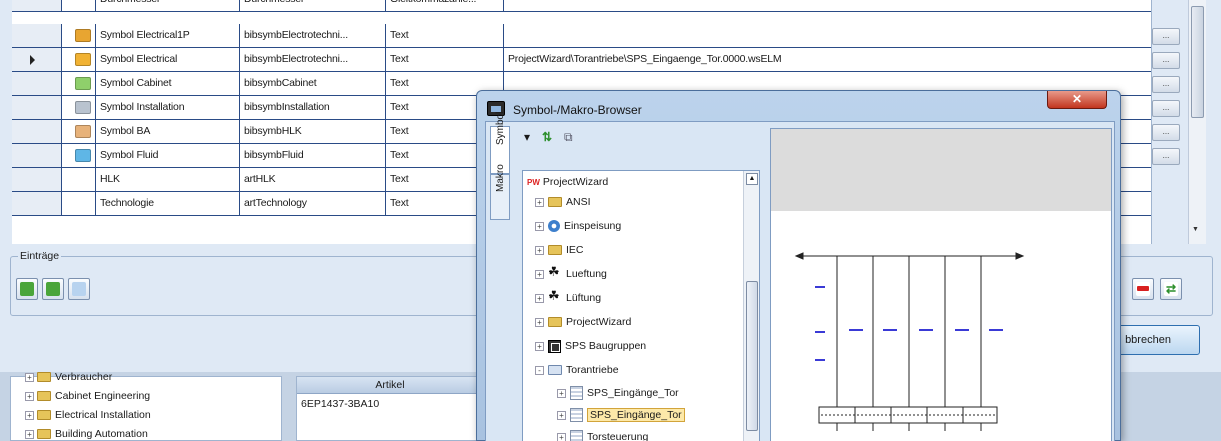  I want to click on tree-child-sps-eingaenge-tor-2: + SPS_Eingänge_Tor, so click(621, 415).